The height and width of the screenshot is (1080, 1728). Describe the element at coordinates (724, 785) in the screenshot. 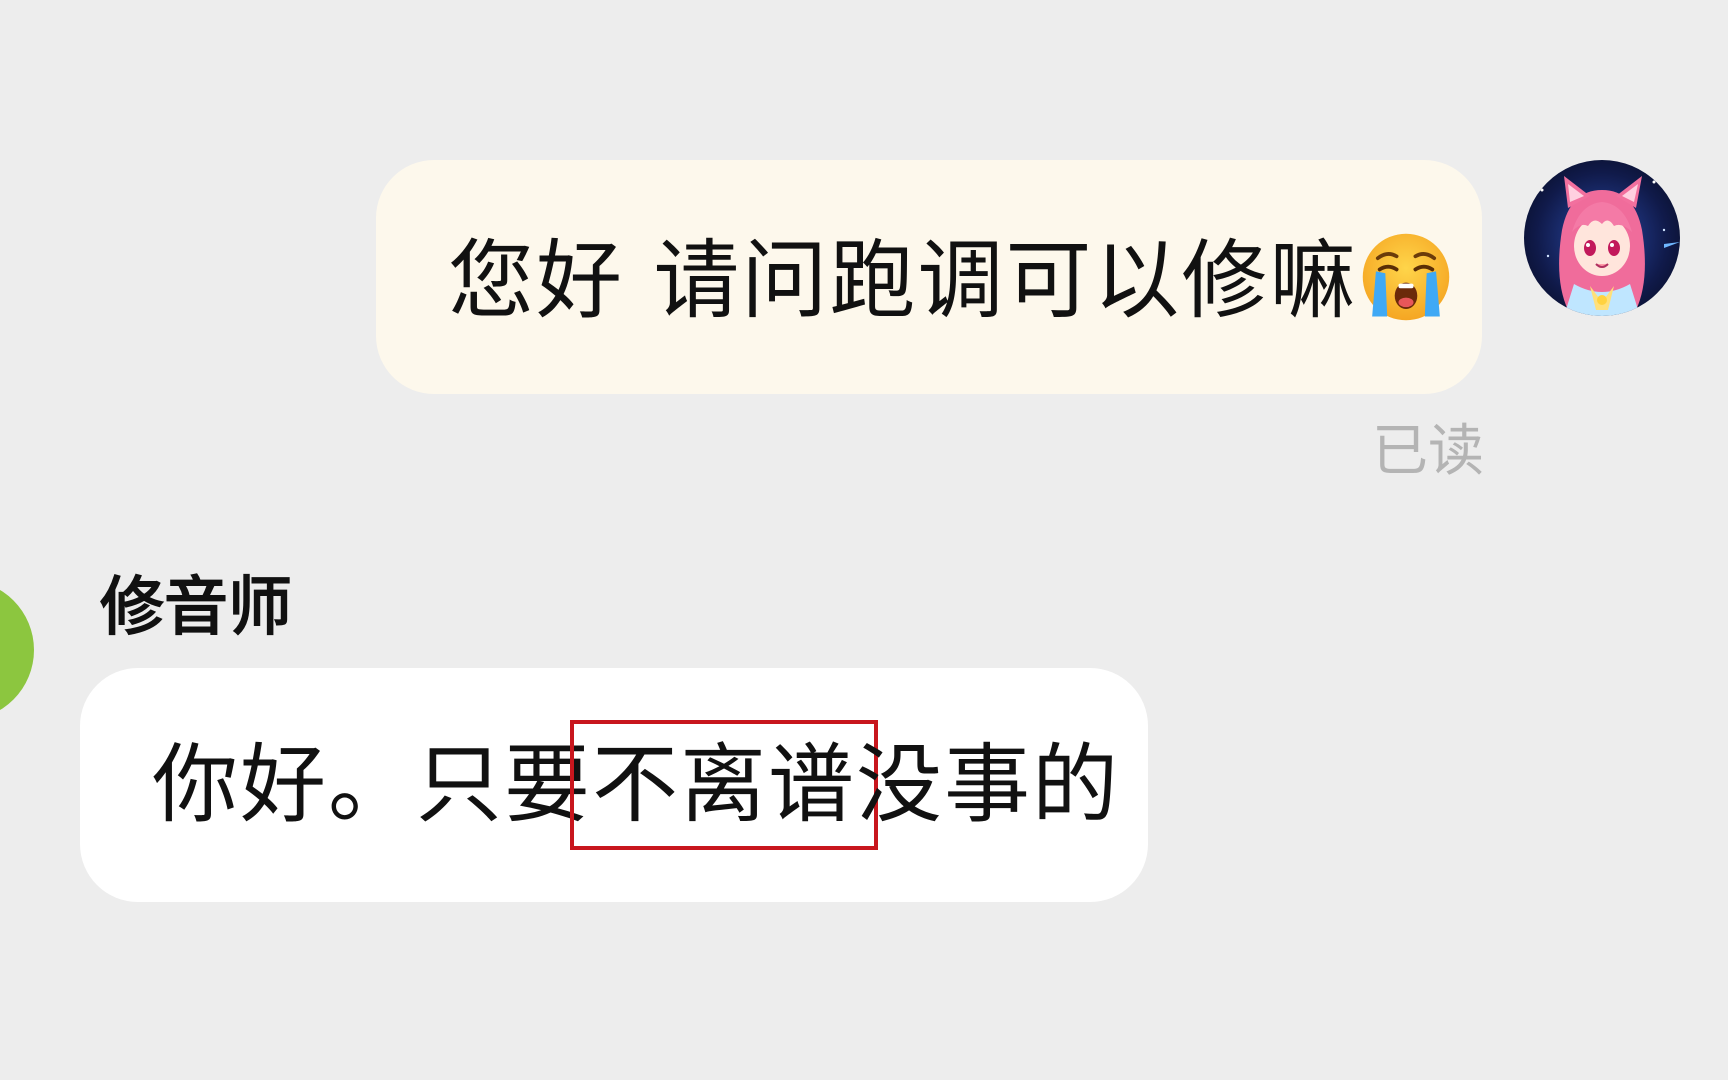

I see `highlighted-phrase: 不离谱` at that location.